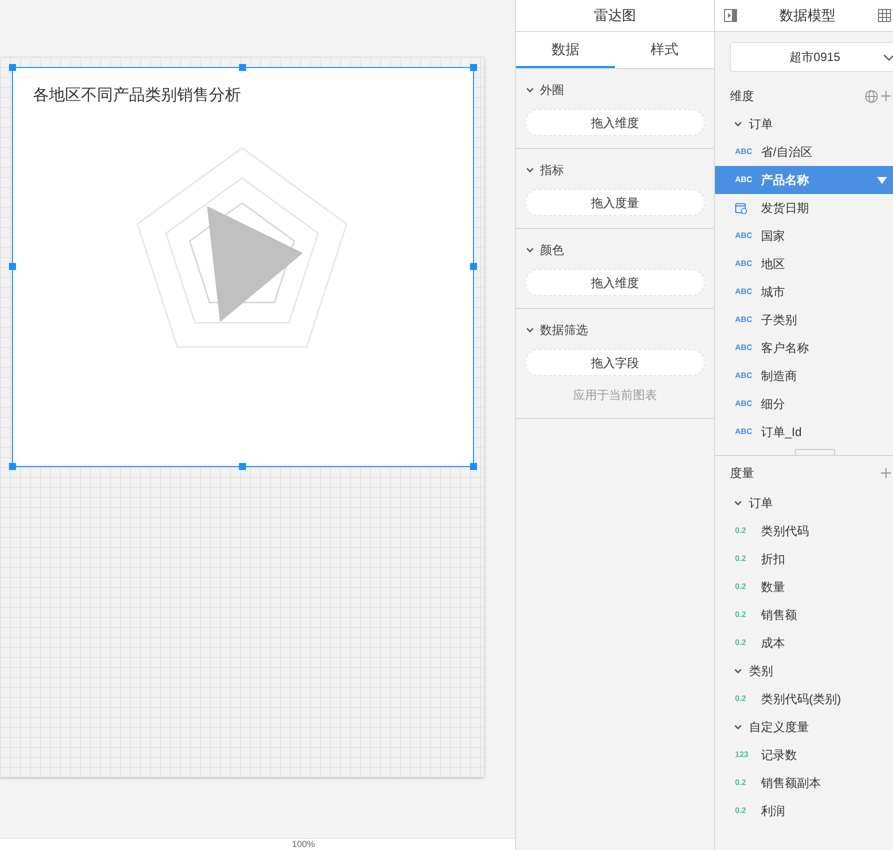 This screenshot has width=893, height=850. Describe the element at coordinates (742, 473) in the screenshot. I see `section-title: 度量` at that location.